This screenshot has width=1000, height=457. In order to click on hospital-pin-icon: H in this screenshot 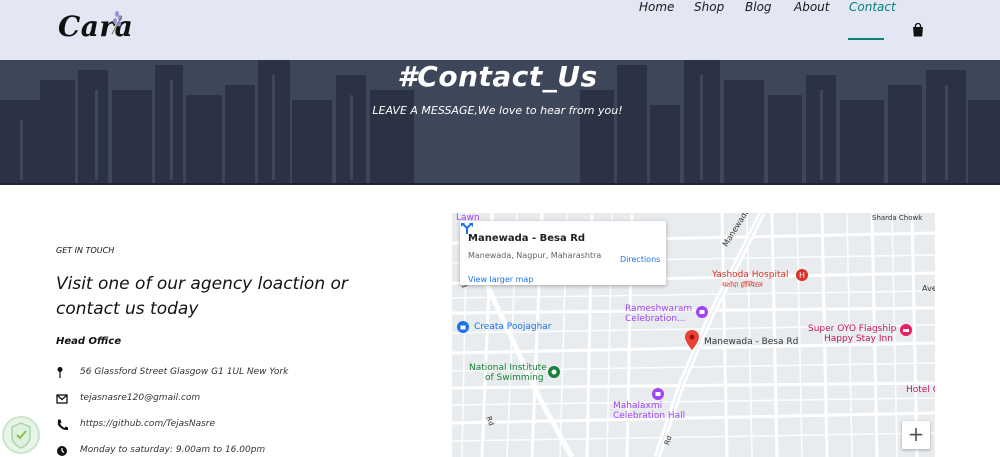, I will do `click(802, 275)`.